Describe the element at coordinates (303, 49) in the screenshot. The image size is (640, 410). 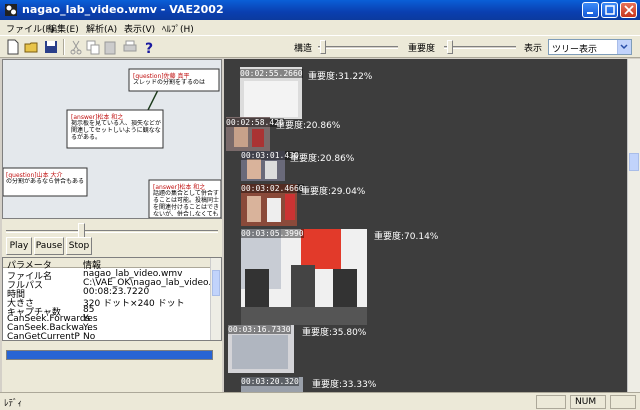
I see `structure-label: 構造` at that location.